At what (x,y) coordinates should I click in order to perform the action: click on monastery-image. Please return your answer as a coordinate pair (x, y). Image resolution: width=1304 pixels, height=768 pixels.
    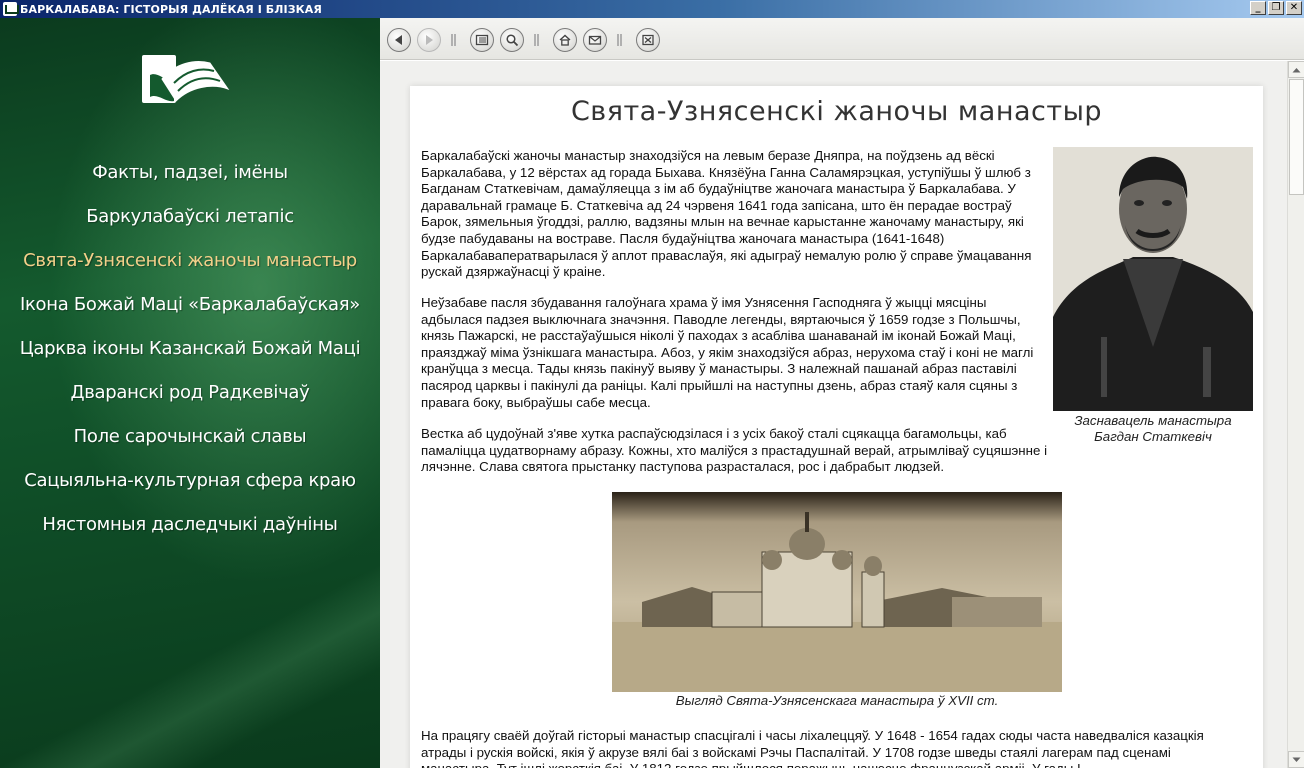
    Looking at the image, I should click on (837, 592).